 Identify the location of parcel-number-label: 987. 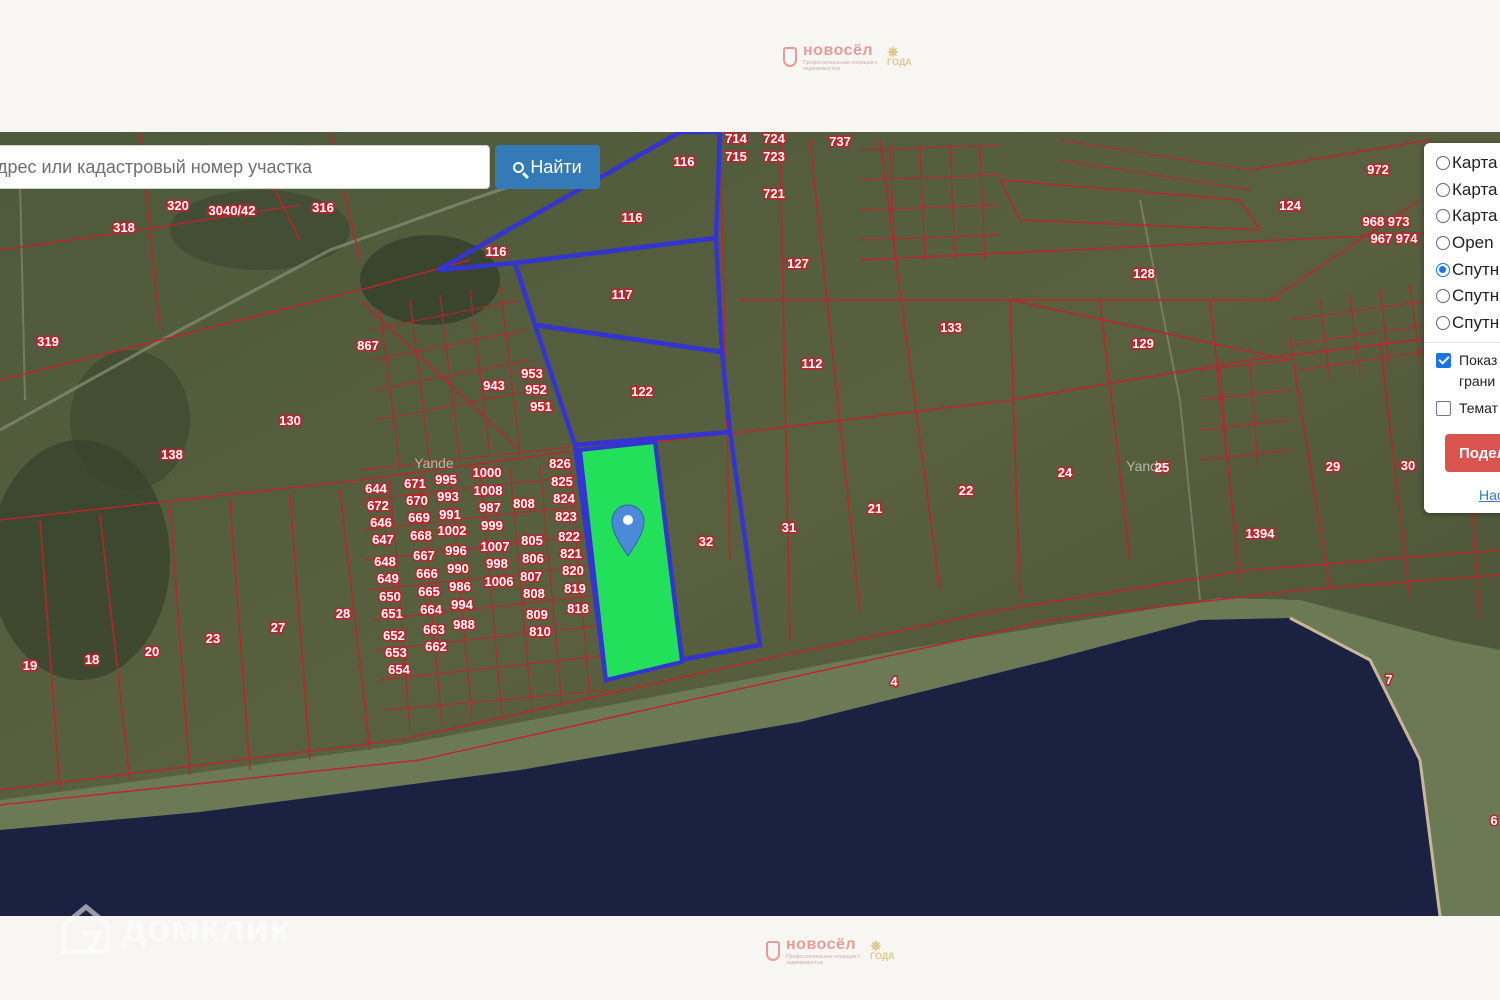
(490, 507).